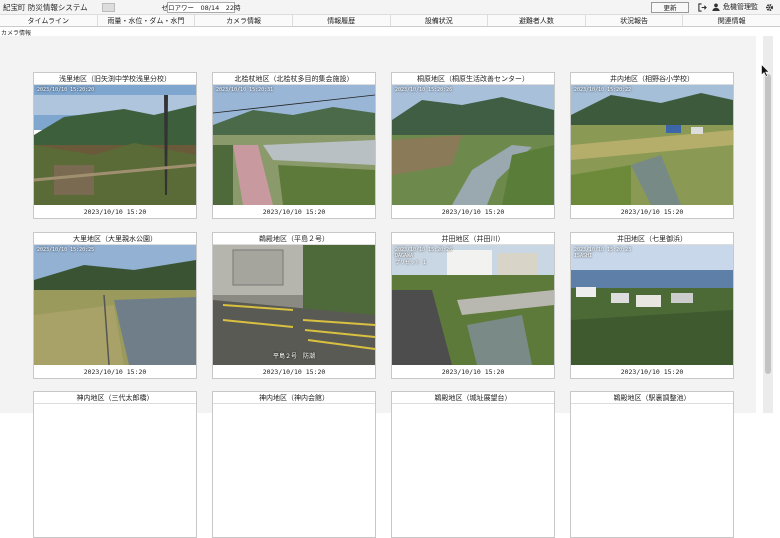 The width and height of the screenshot is (780, 538). I want to click on camera-title: 井田地区（七里御浜）, so click(652, 239).